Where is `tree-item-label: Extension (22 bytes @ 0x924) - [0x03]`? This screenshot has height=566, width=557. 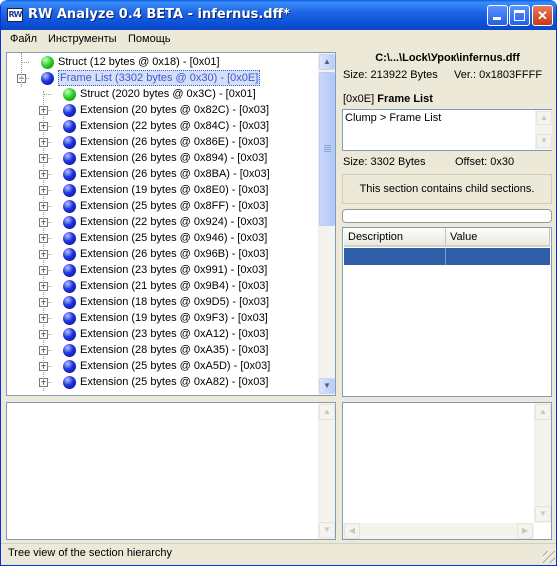
tree-item-label: Extension (22 bytes @ 0x924) - [0x03] is located at coordinates (173, 222).